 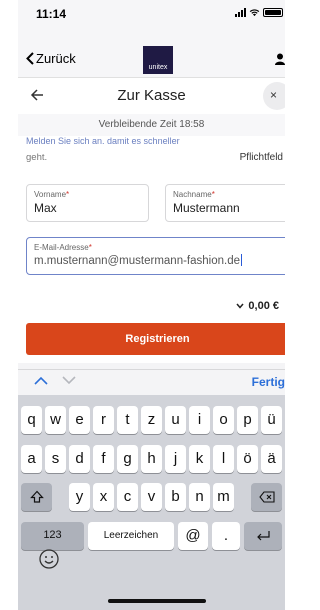 I want to click on close-button: ×, so click(x=274, y=96).